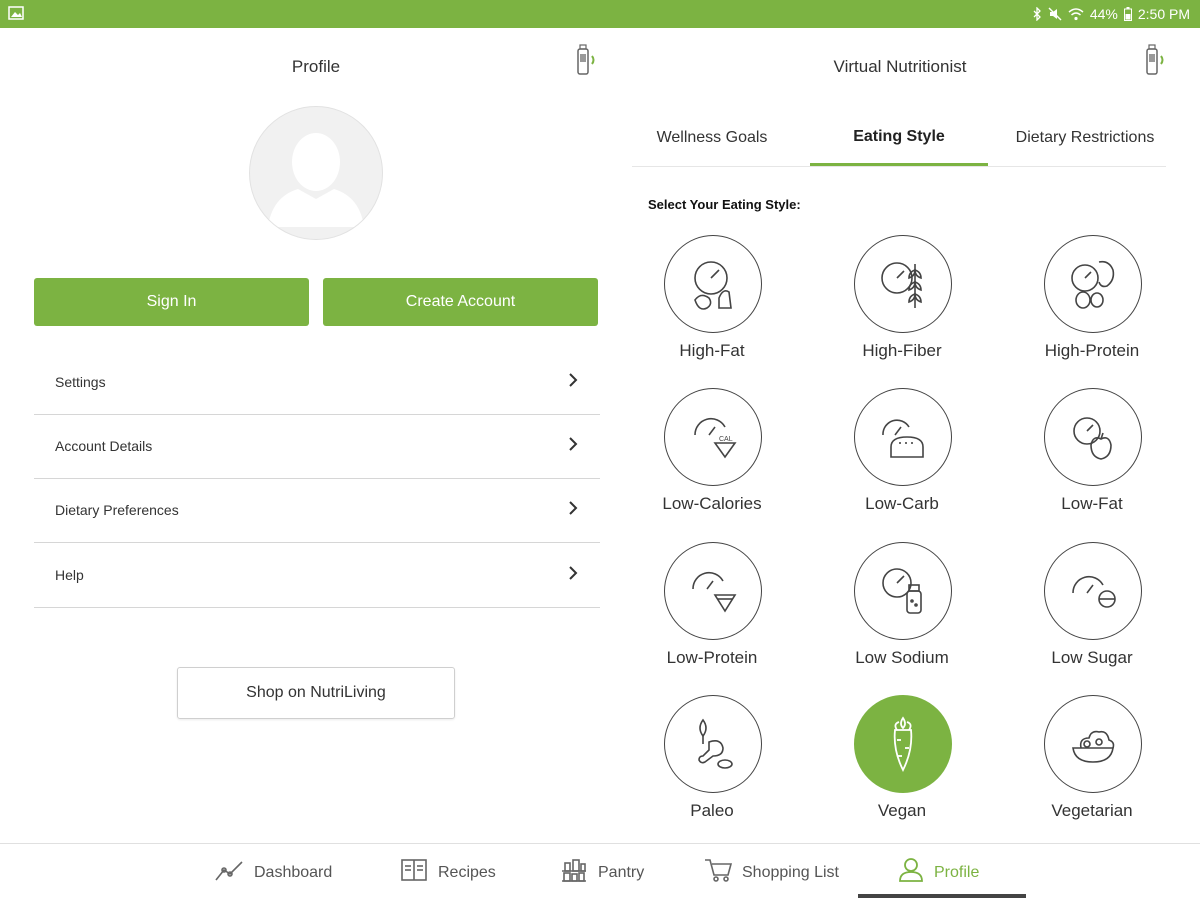  I want to click on eating-style-low-calories: CAL Low-Calories, so click(712, 453).